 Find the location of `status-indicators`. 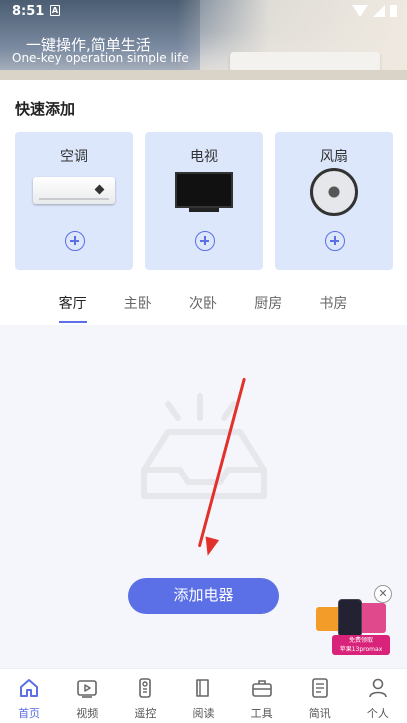

status-indicators is located at coordinates (374, 11).